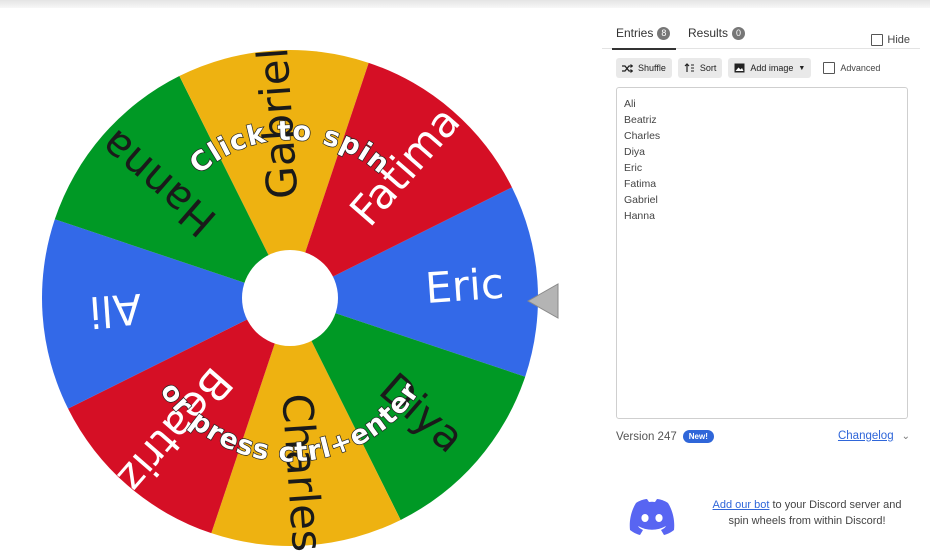 The width and height of the screenshot is (930, 558). Describe the element at coordinates (465, 286) in the screenshot. I see `wheel-slice-label: Eric` at that location.